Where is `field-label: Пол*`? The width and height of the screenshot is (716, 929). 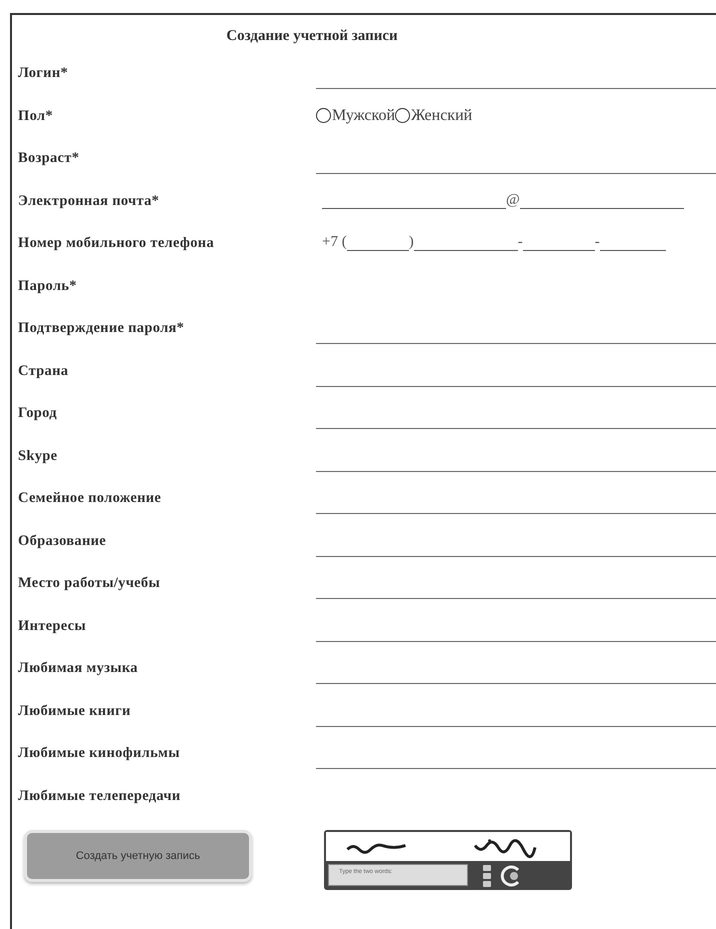
field-label: Пол* is located at coordinates (36, 116).